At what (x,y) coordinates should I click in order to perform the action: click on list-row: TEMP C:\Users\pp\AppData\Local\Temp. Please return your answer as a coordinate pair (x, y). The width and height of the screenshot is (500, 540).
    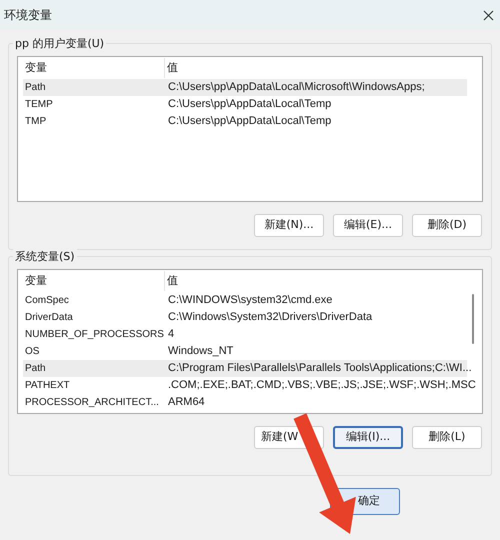
    Looking at the image, I should click on (245, 104).